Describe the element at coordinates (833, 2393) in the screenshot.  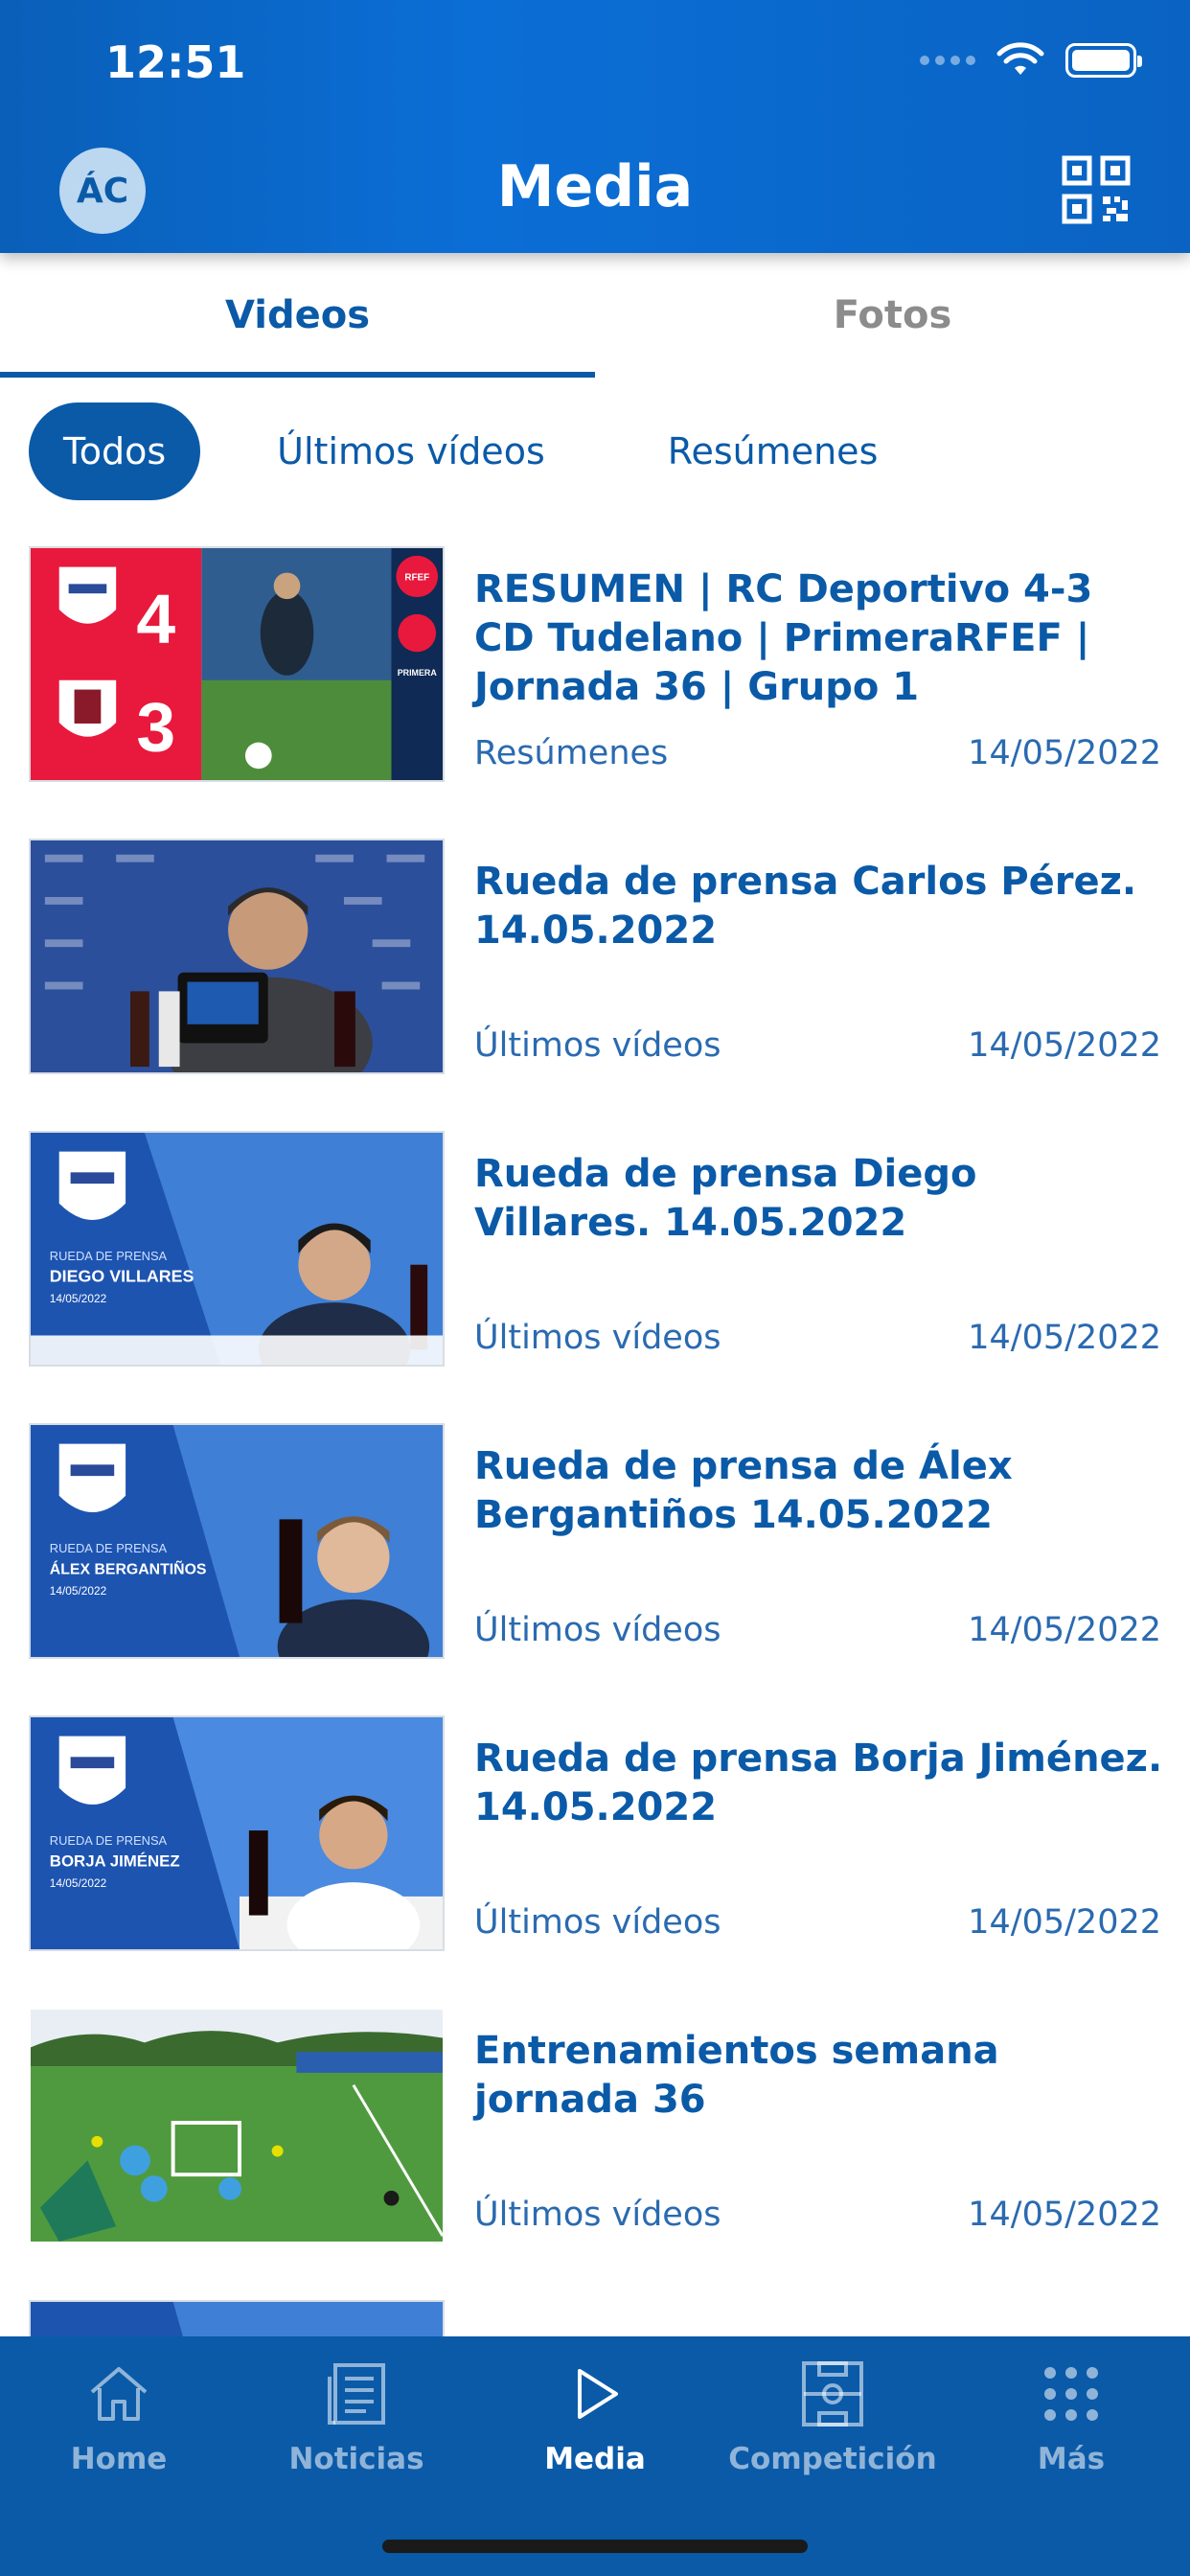
I see `field-icon` at that location.